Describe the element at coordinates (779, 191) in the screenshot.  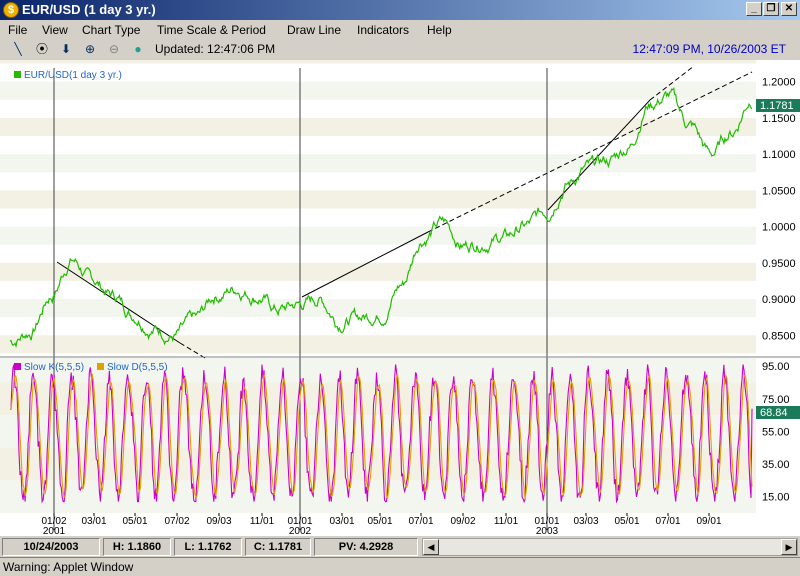
I see `price-tick-label: 1.0500` at that location.